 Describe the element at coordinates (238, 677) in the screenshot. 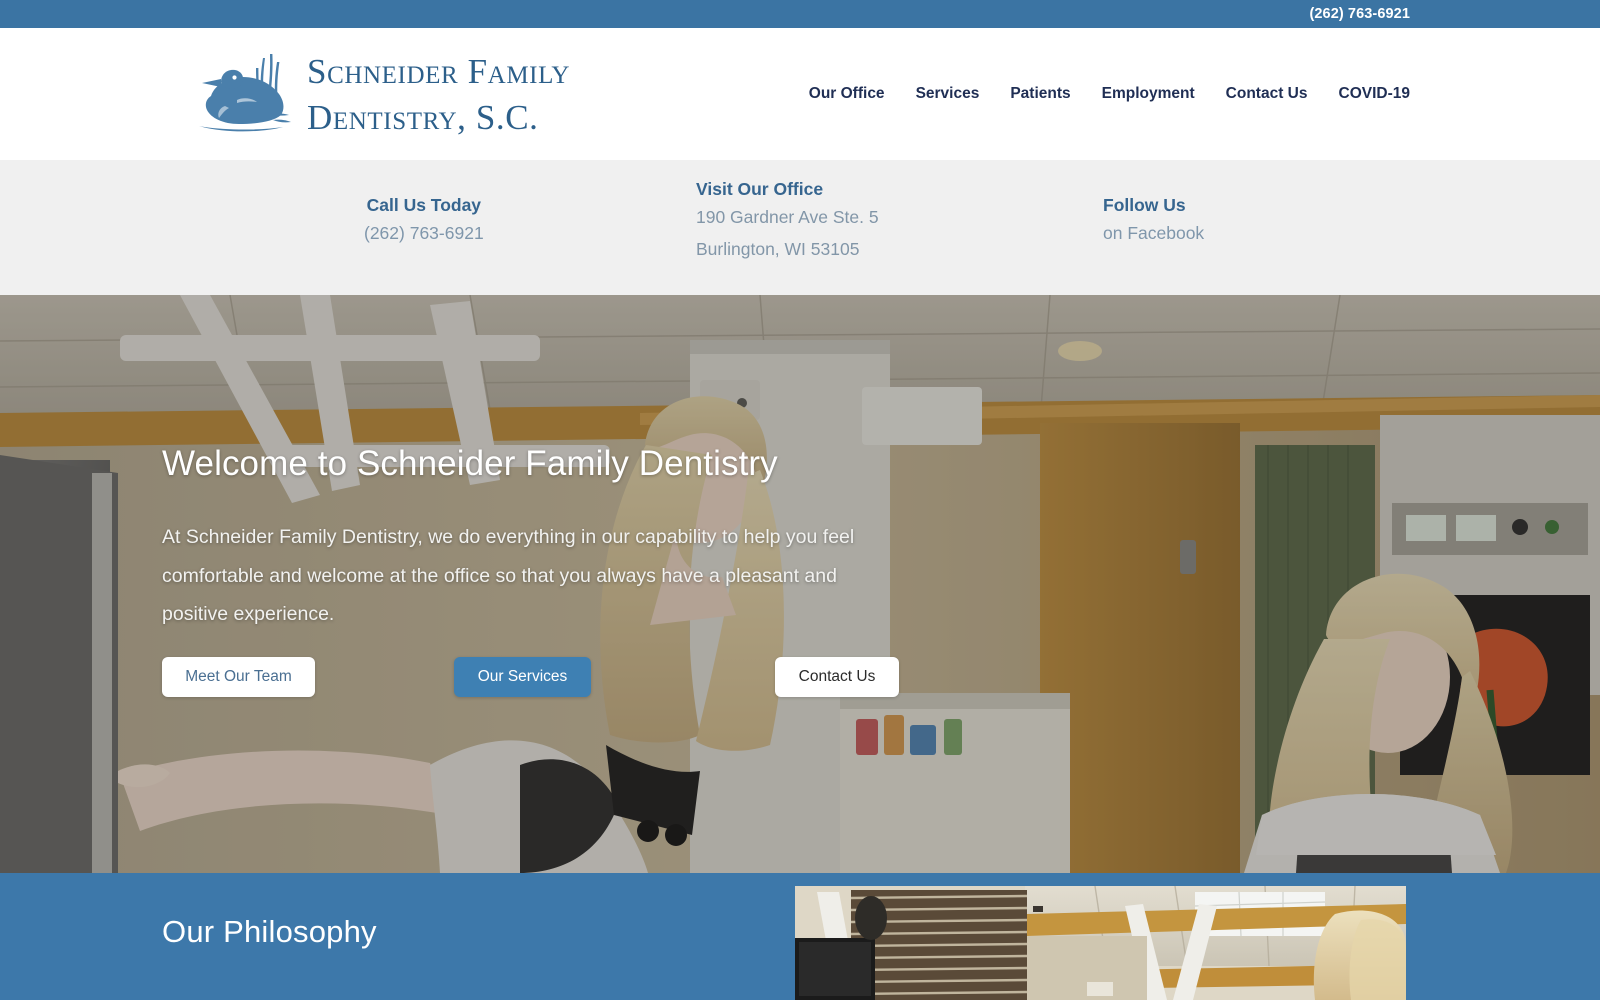

I see `meet-our-team-button: Meet Our Team` at that location.